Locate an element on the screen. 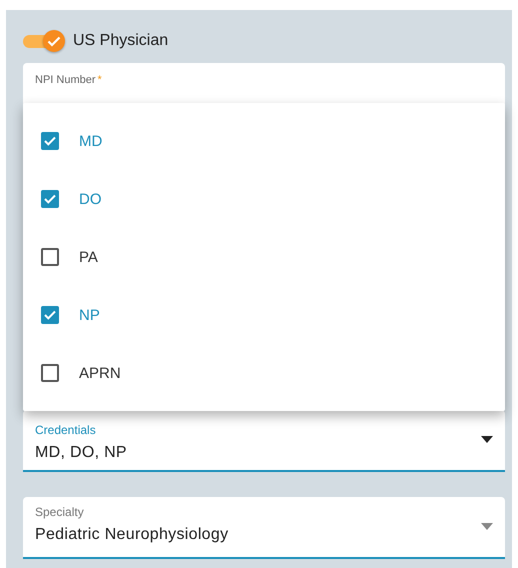  menu-option: DO is located at coordinates (264, 199).